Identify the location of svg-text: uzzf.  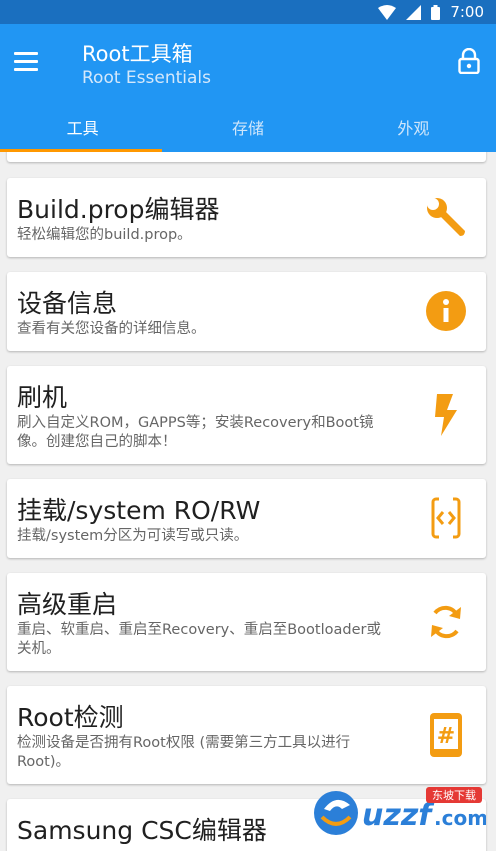
(398, 815).